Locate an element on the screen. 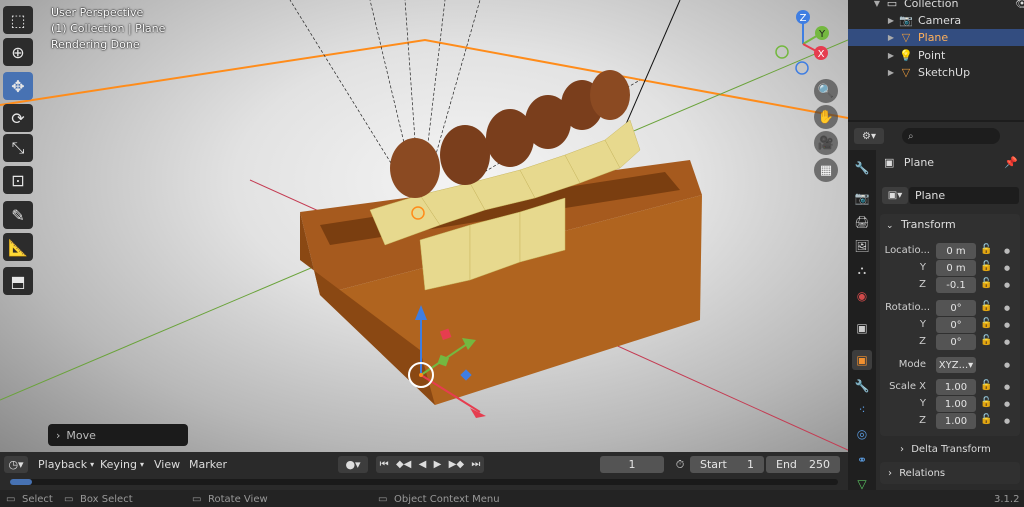  tab-view-layer: 🖼 is located at coordinates (862, 246).